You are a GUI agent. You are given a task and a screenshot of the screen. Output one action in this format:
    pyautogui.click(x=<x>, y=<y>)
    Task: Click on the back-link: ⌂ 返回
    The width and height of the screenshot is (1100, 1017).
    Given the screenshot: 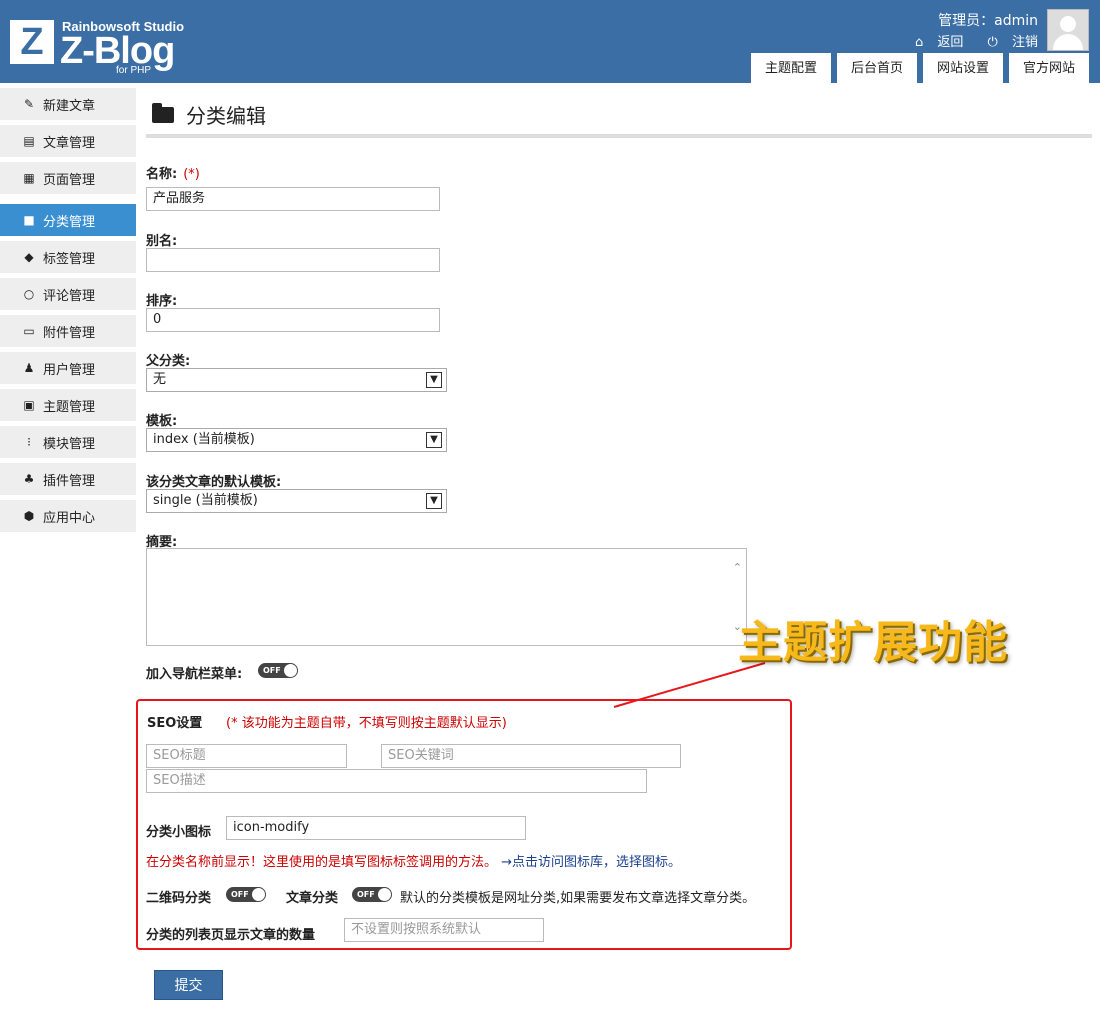 What is the action you would take?
    pyautogui.click(x=934, y=42)
    